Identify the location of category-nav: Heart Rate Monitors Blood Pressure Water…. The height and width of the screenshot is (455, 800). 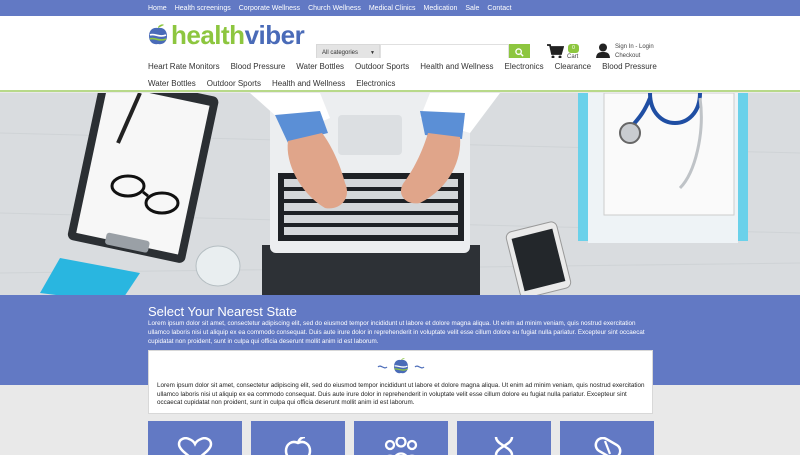
(400, 75).